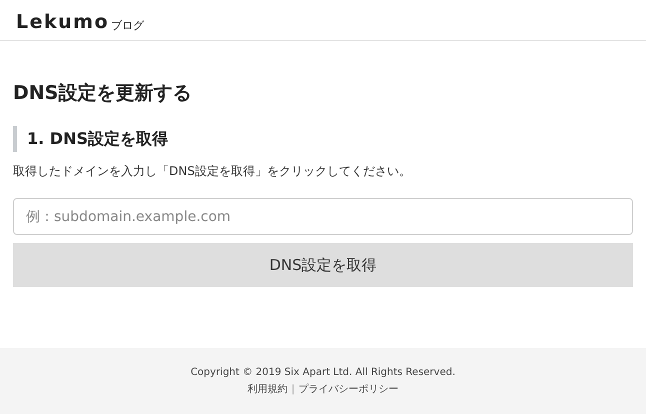  What do you see at coordinates (323, 216) in the screenshot?
I see `domain-input: 例：subdomain.example.com` at bounding box center [323, 216].